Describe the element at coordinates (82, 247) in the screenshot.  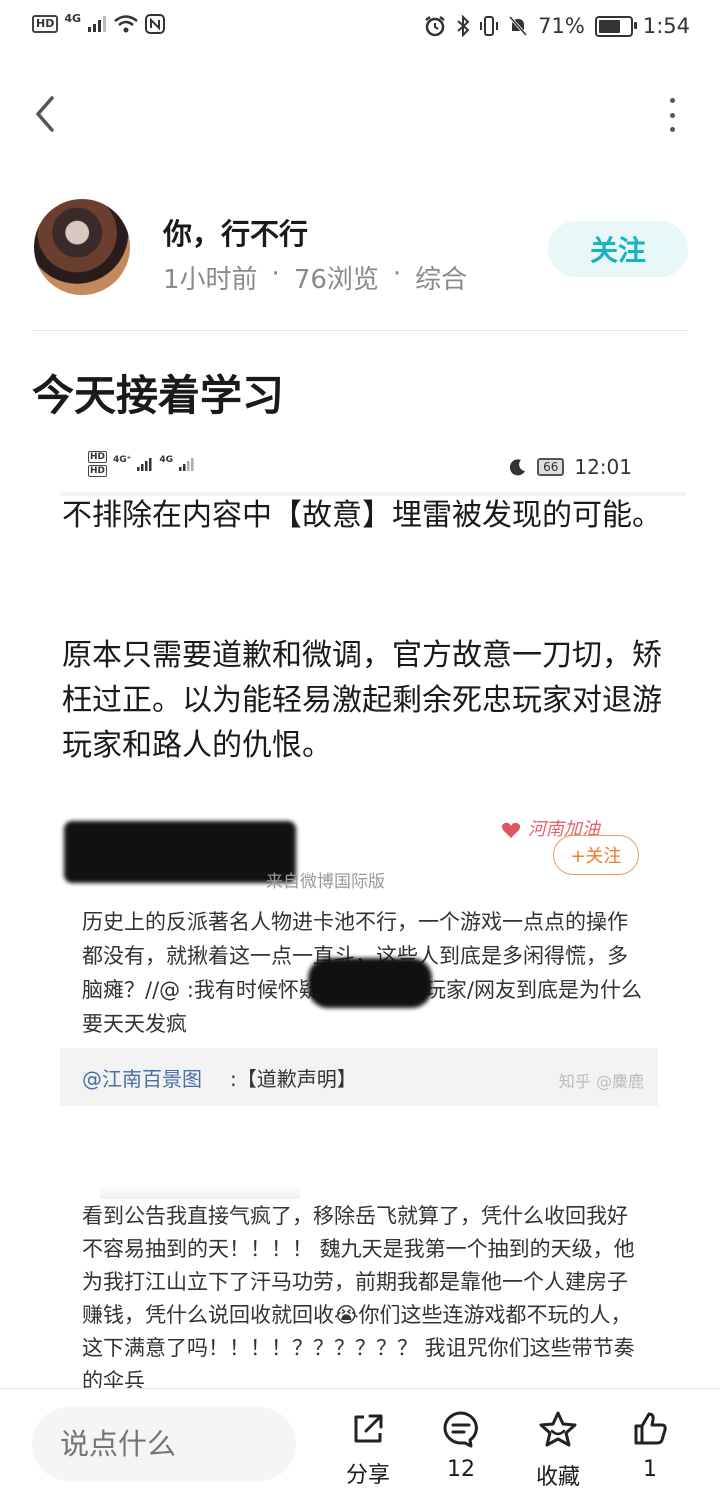
I see `avatar` at that location.